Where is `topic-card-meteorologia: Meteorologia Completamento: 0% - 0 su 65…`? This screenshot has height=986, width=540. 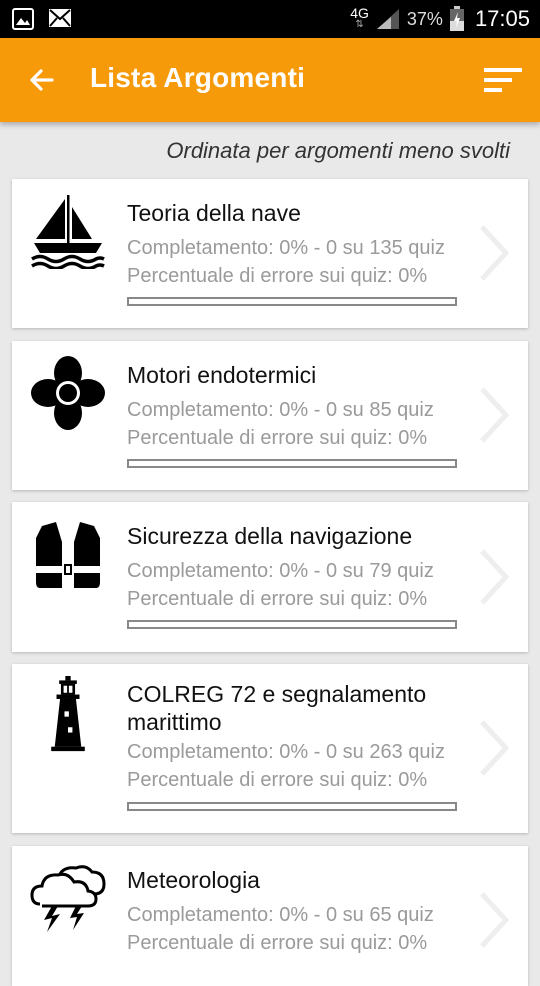
topic-card-meteorologia: Meteorologia Completamento: 0% - 0 su 65… is located at coordinates (270, 916).